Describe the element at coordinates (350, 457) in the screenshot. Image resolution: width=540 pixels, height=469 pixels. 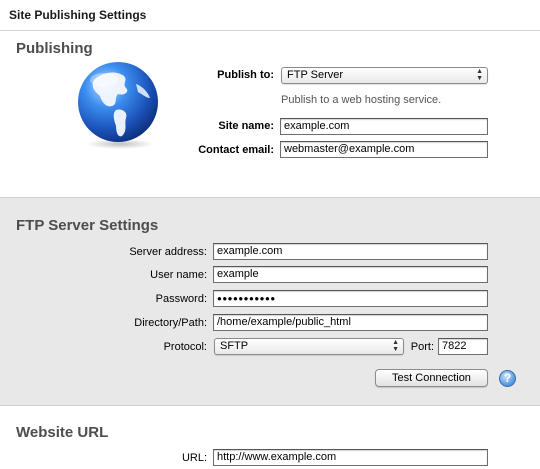
I see `url-field: http://www.example.com` at that location.